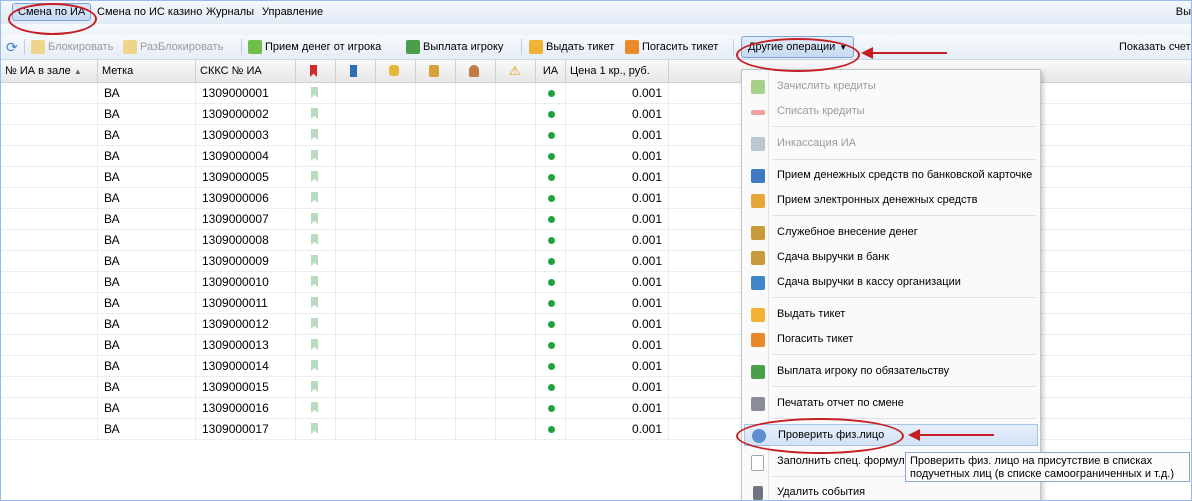 Image resolution: width=1192 pixels, height=501 pixels. What do you see at coordinates (173, 47) in the screenshot?
I see `unblock-button: РазБлокировать` at bounding box center [173, 47].